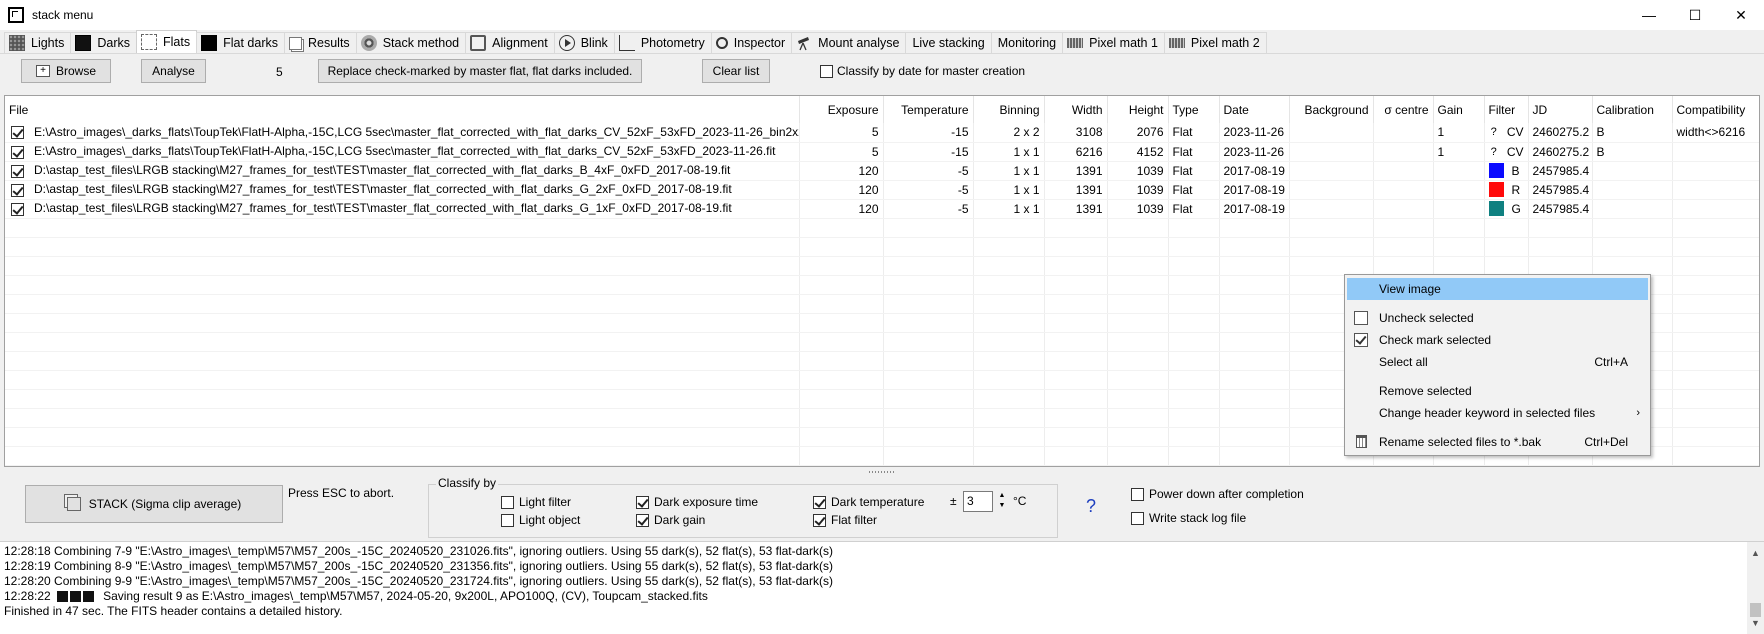 The width and height of the screenshot is (1764, 634). I want to click on col-calibration: Calibration, so click(1632, 109).